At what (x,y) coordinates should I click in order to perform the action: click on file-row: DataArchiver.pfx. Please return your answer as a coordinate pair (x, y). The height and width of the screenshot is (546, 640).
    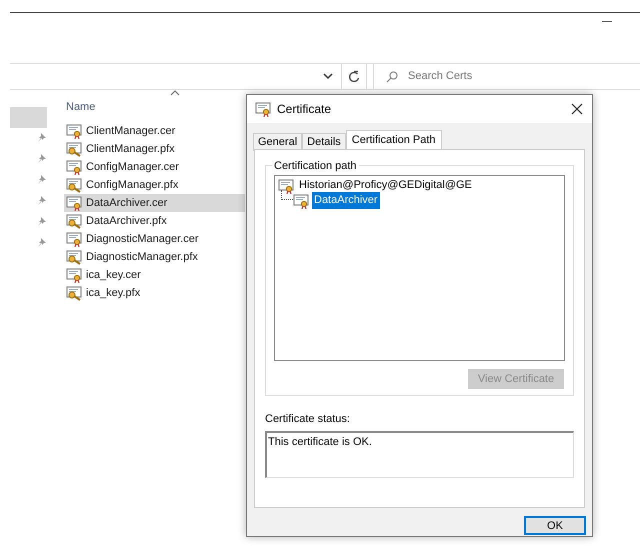
    Looking at the image, I should click on (154, 221).